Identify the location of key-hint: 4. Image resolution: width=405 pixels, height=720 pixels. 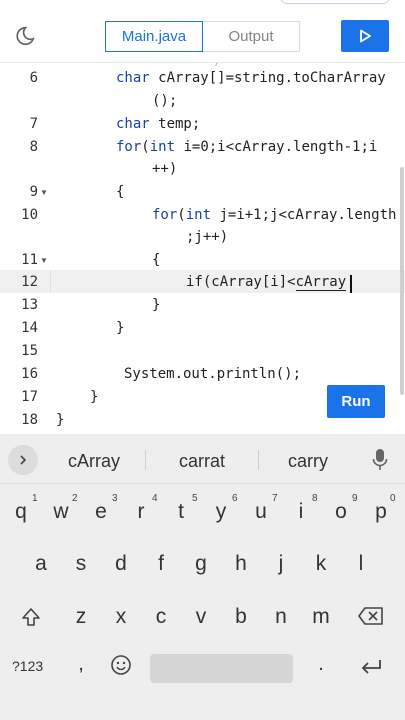
(155, 498).